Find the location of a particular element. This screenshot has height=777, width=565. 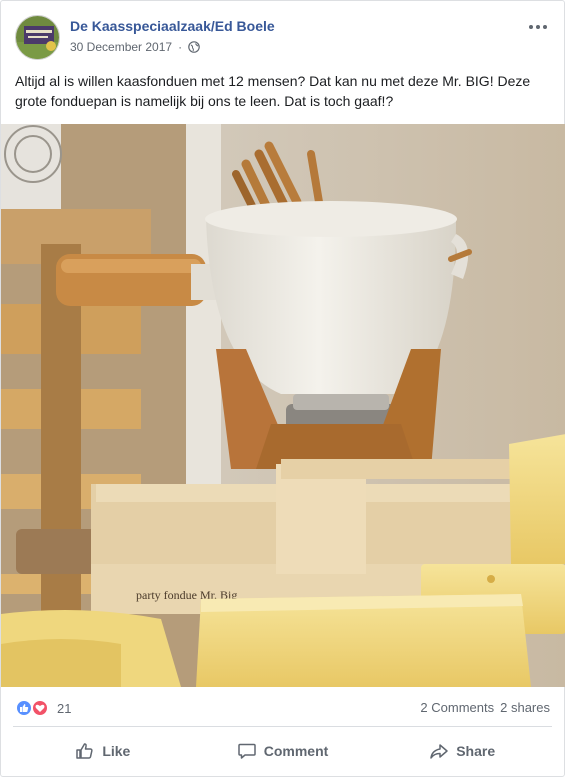

post-stats: 2 Comments 2 shares is located at coordinates (485, 707).